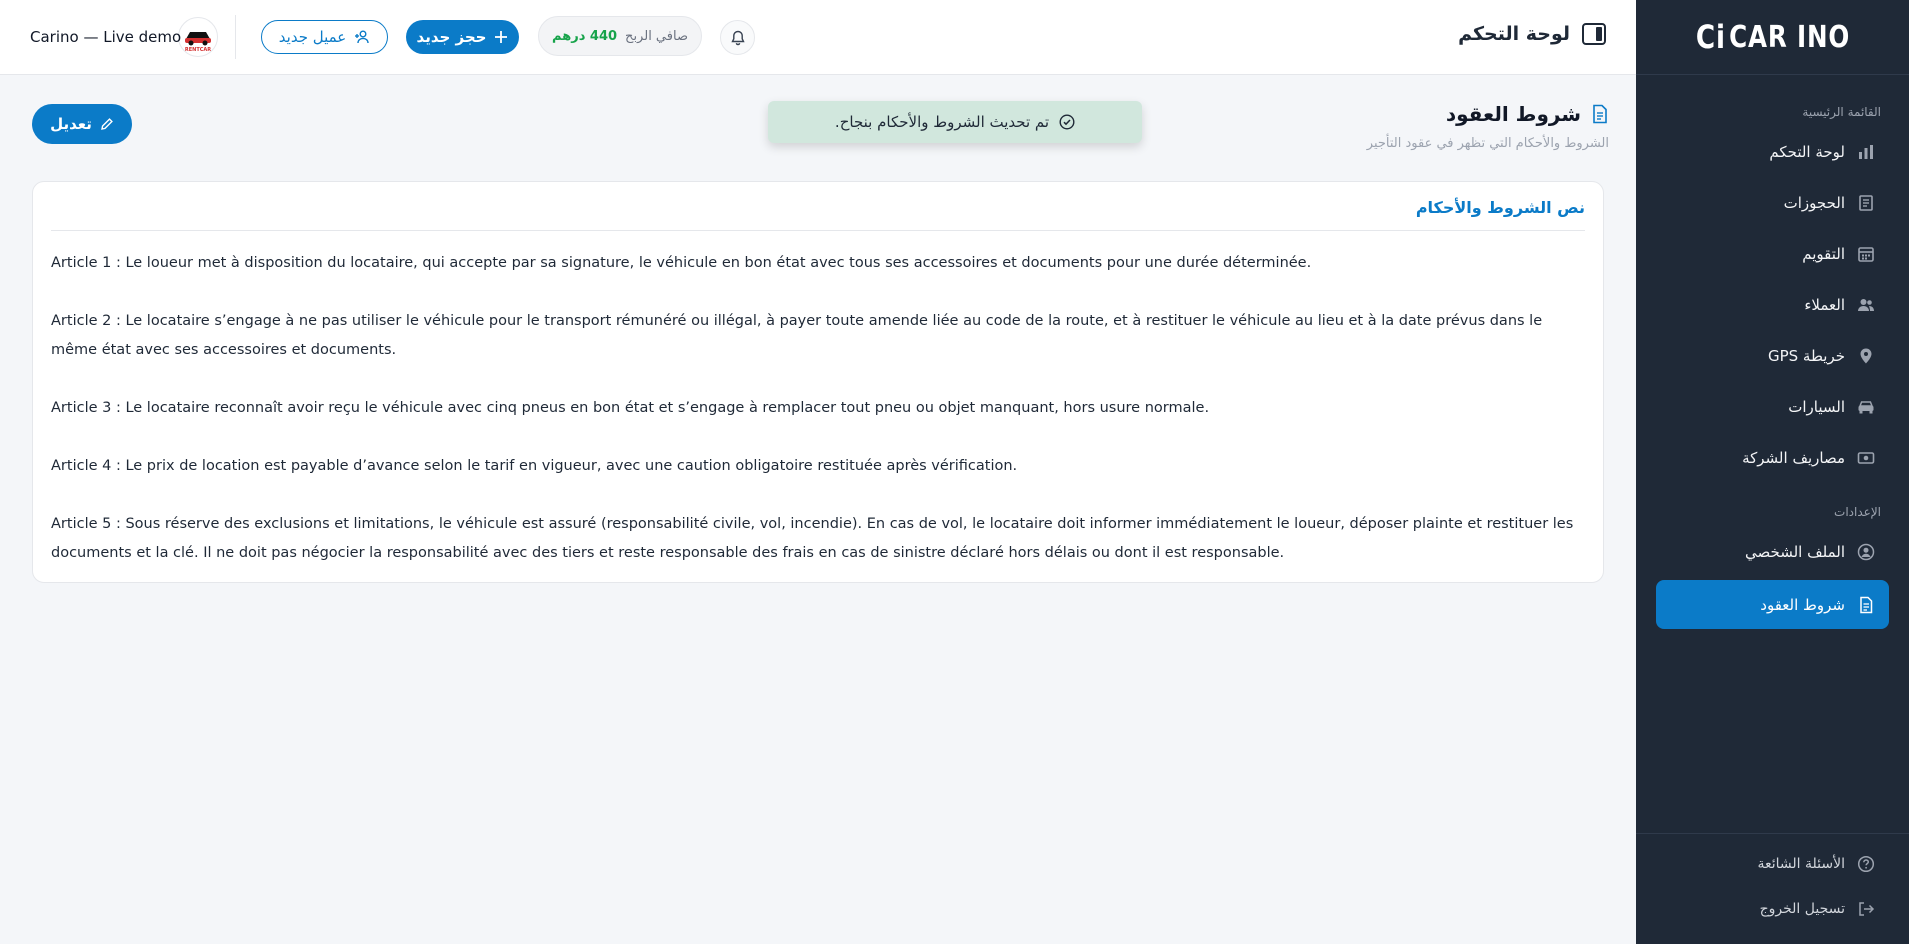  I want to click on sidebar-item-profile: الملف الشخصي, so click(1772, 552).